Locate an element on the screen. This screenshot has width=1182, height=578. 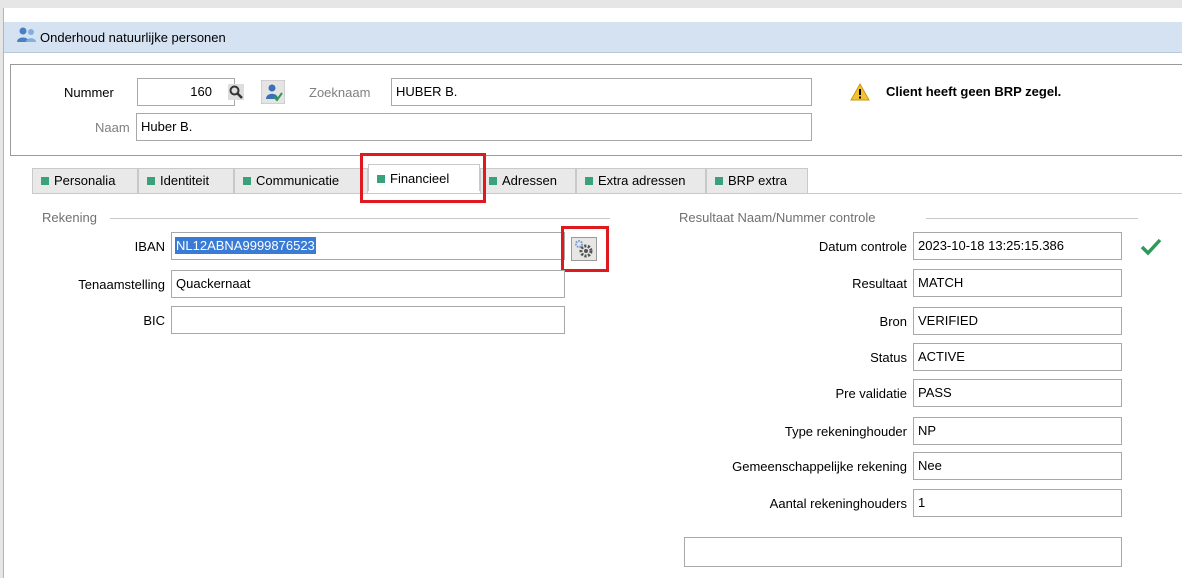
naam-label: Naam is located at coordinates (112, 127).